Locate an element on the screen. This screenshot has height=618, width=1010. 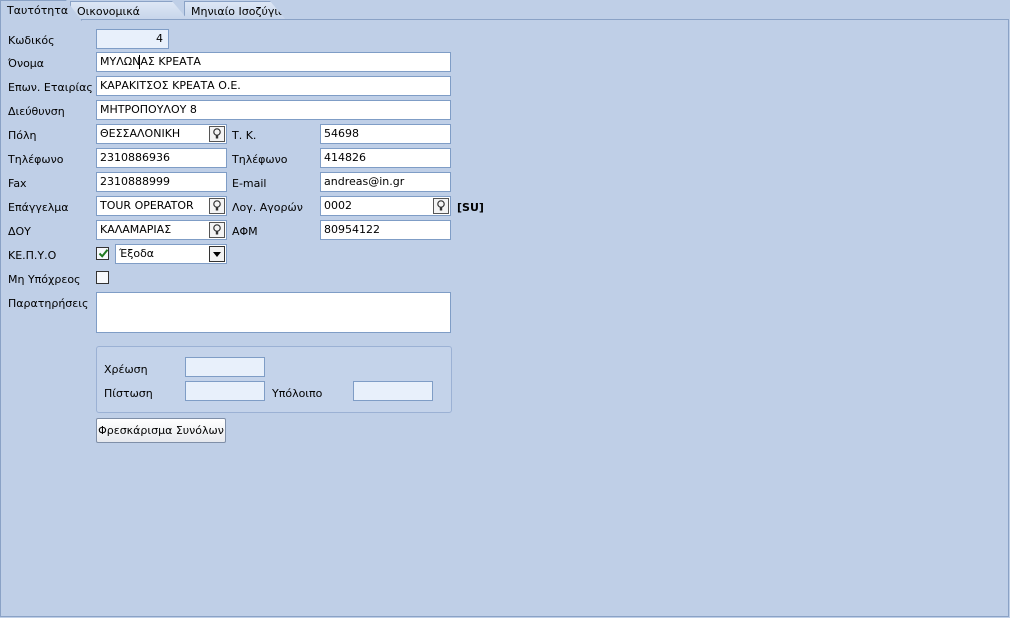
tax-office-lookup-icon is located at coordinates (217, 230).